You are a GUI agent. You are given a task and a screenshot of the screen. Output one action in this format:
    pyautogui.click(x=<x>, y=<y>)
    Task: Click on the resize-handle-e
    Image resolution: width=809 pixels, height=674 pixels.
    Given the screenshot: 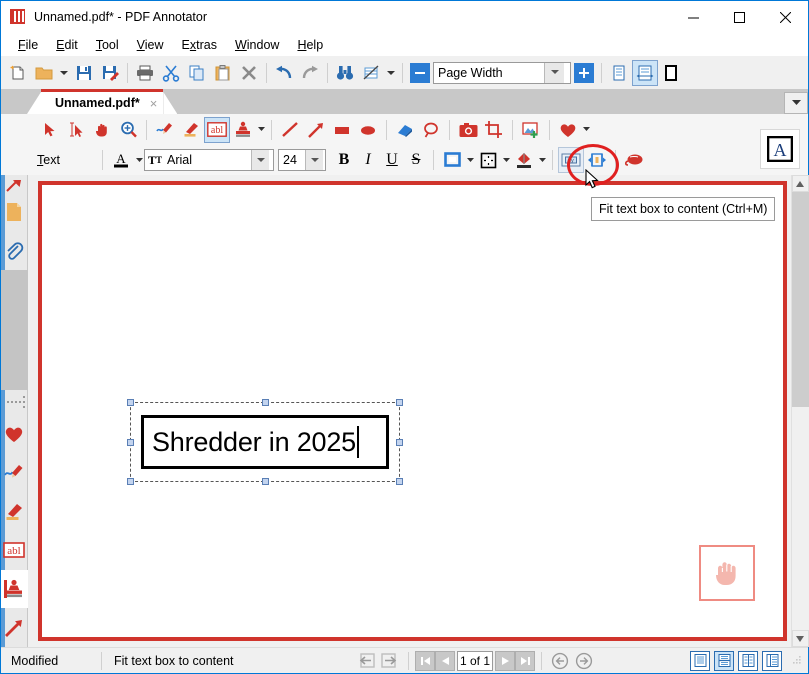 What is the action you would take?
    pyautogui.click(x=399, y=442)
    